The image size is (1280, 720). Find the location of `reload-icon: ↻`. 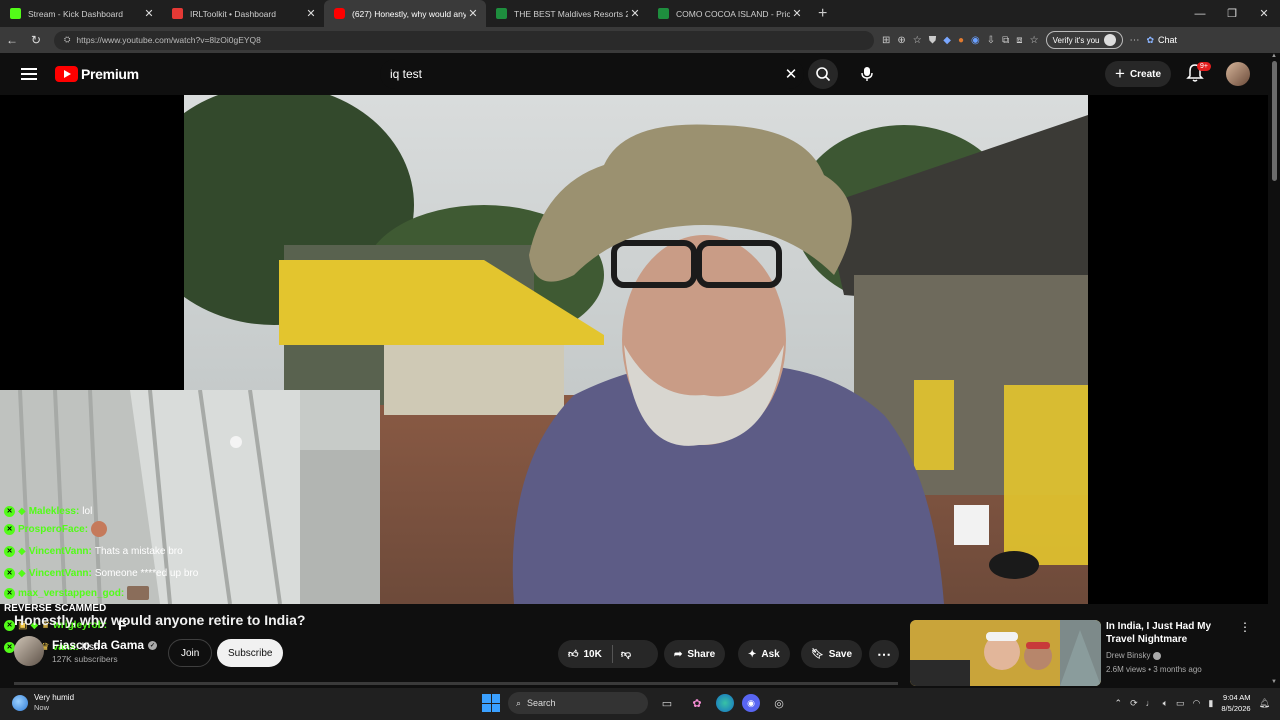

reload-icon: ↻ is located at coordinates (36, 40).